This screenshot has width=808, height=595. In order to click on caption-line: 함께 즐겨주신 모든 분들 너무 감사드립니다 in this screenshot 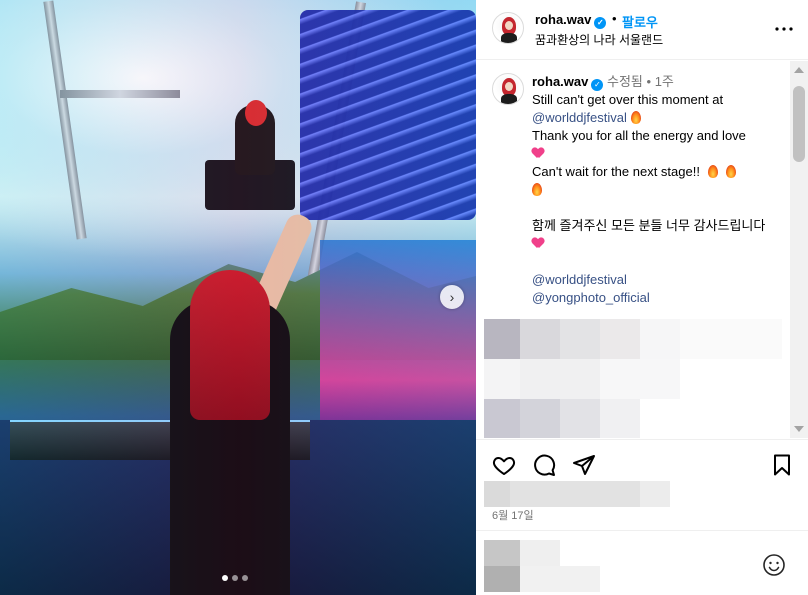, I will do `click(649, 225)`.